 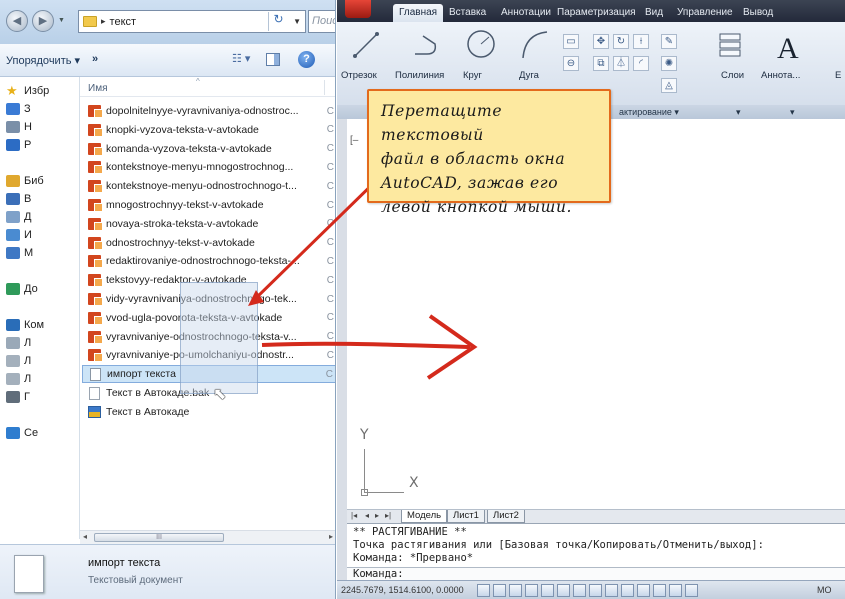 What do you see at coordinates (208, 224) in the screenshot?
I see `file-row: novaya-stroka-teksta-v-avtokade С` at bounding box center [208, 224].